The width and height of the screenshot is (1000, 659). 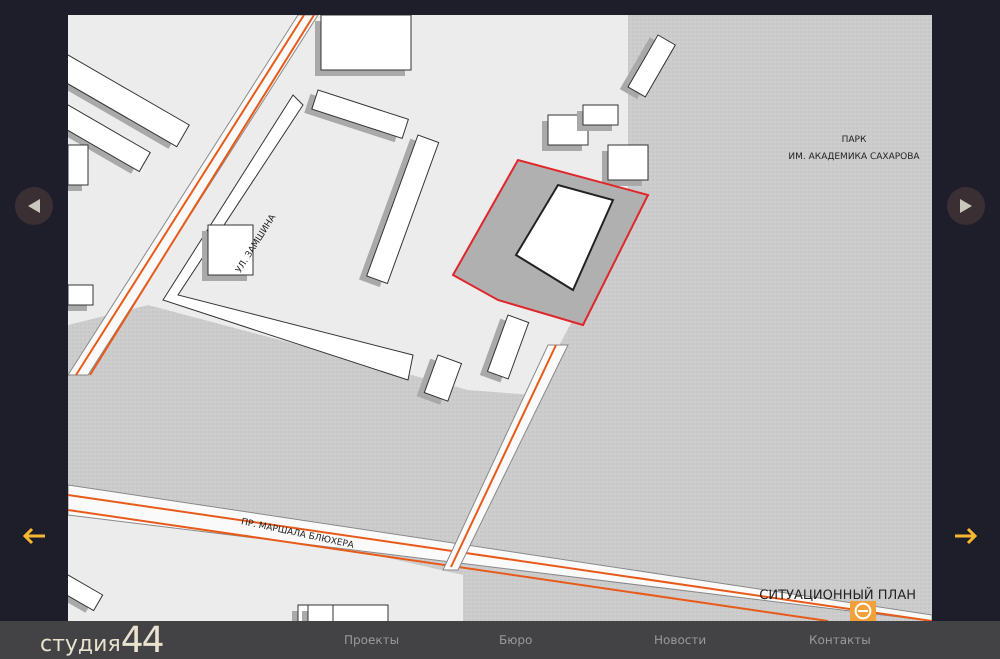 I want to click on play-right-icon, so click(x=966, y=206).